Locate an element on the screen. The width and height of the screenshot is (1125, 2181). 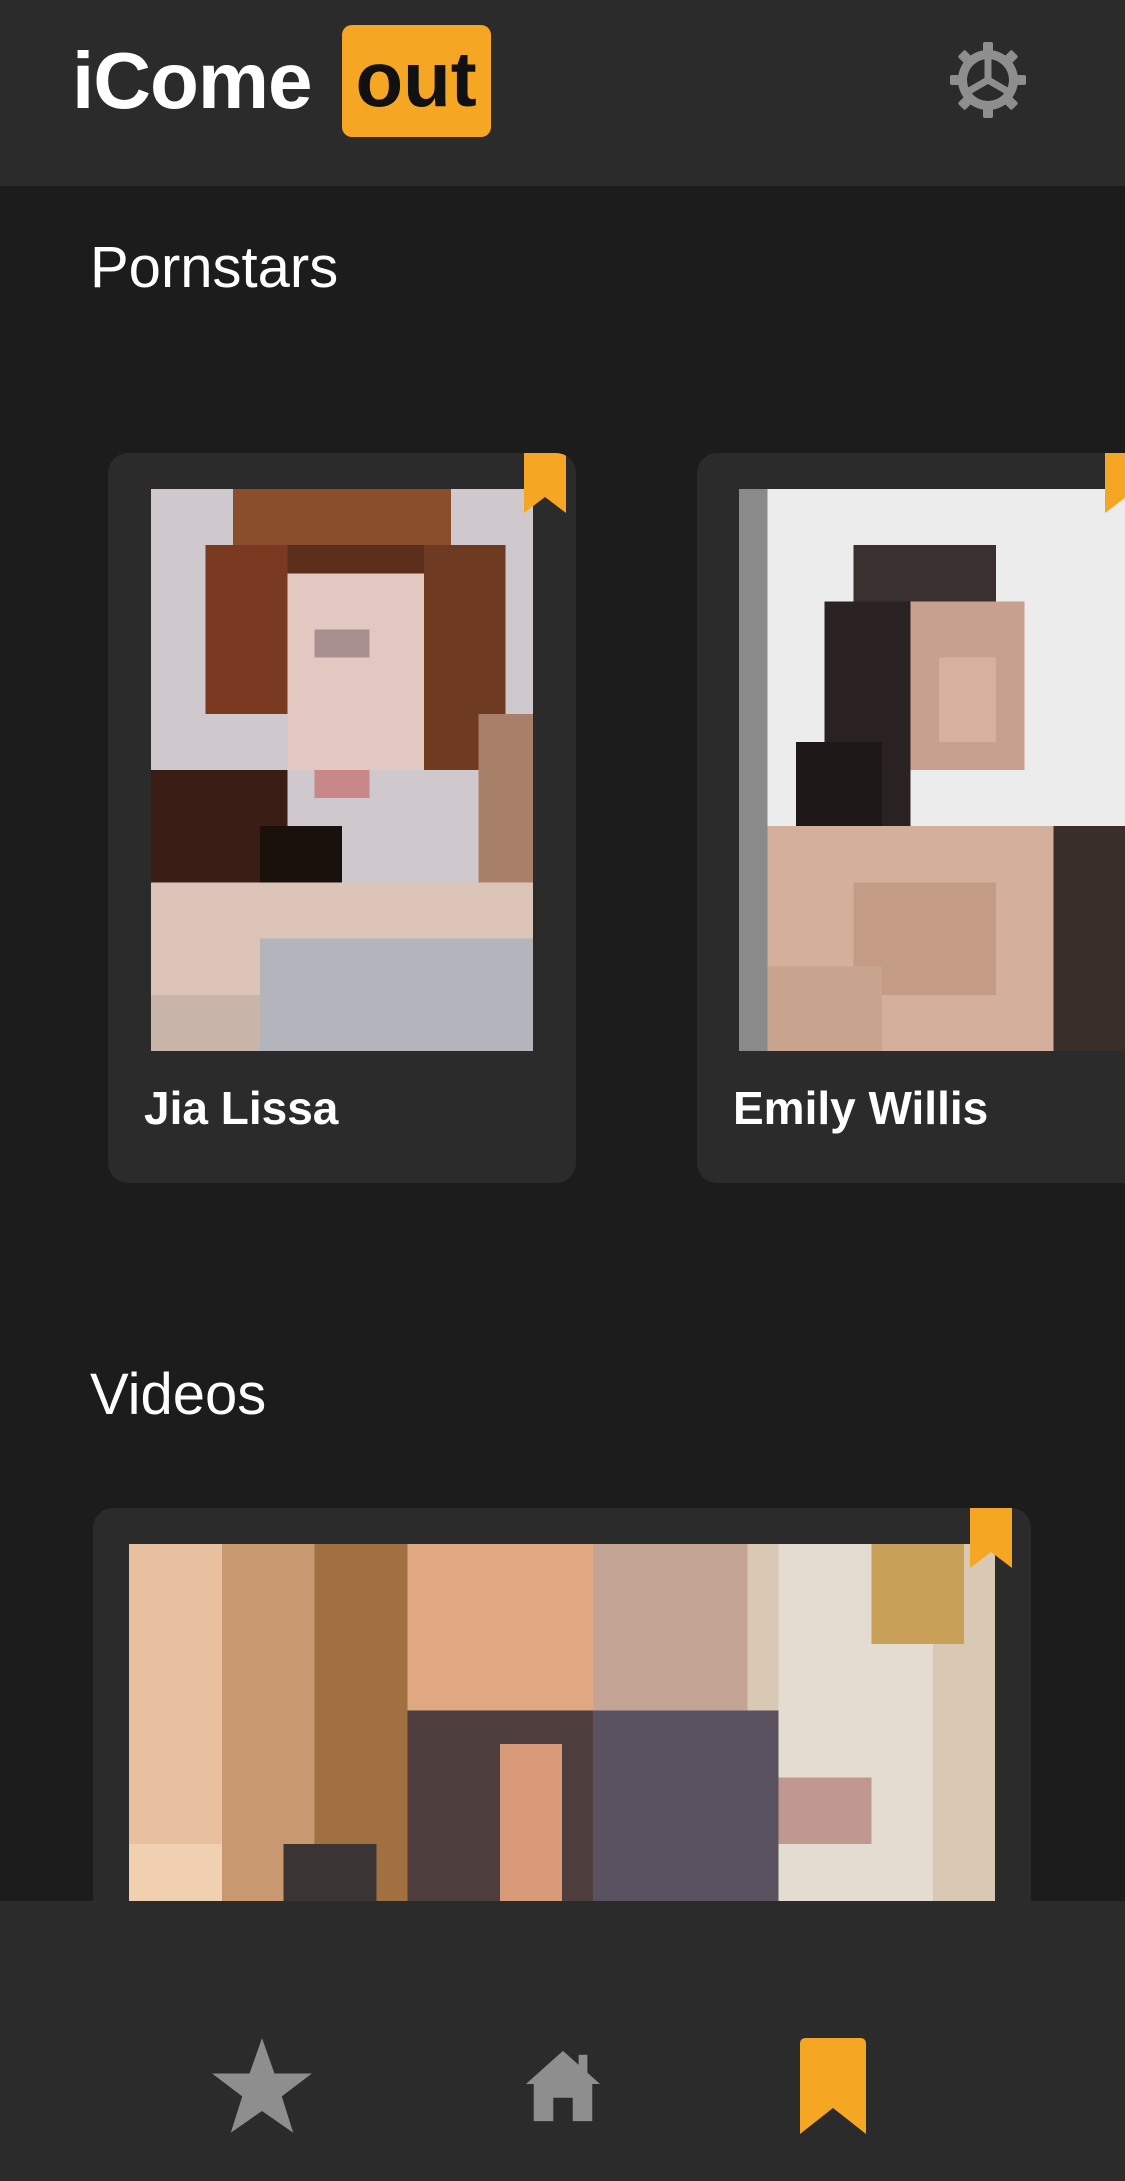
home-icon is located at coordinates (563, 2086).